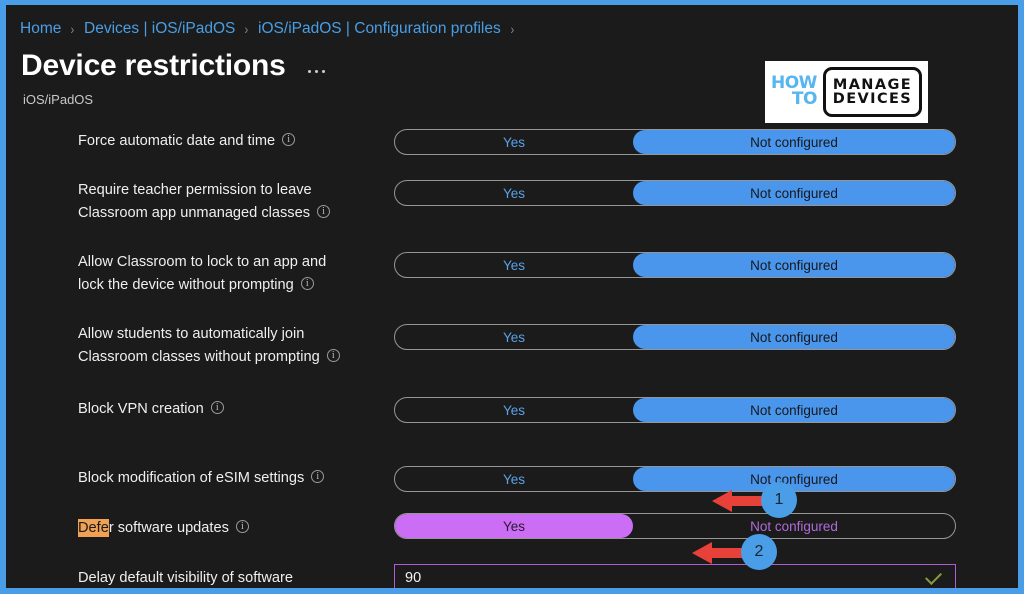 Image resolution: width=1024 pixels, height=594 pixels. I want to click on logo-phone-outline-icon: MANAGE DEVICES, so click(872, 92).